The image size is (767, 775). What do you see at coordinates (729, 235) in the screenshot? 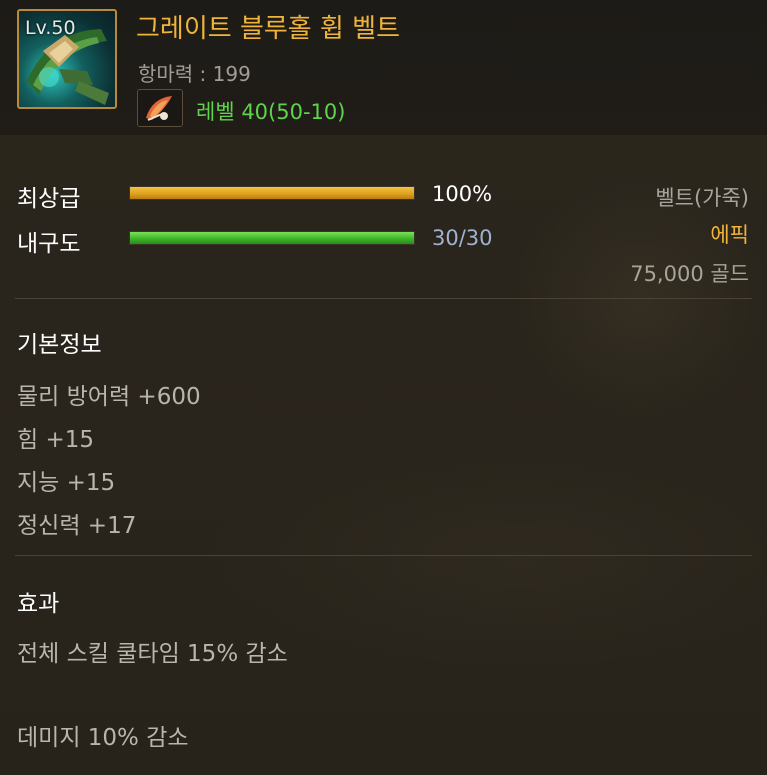
I see `item-rarity: 에픽` at bounding box center [729, 235].